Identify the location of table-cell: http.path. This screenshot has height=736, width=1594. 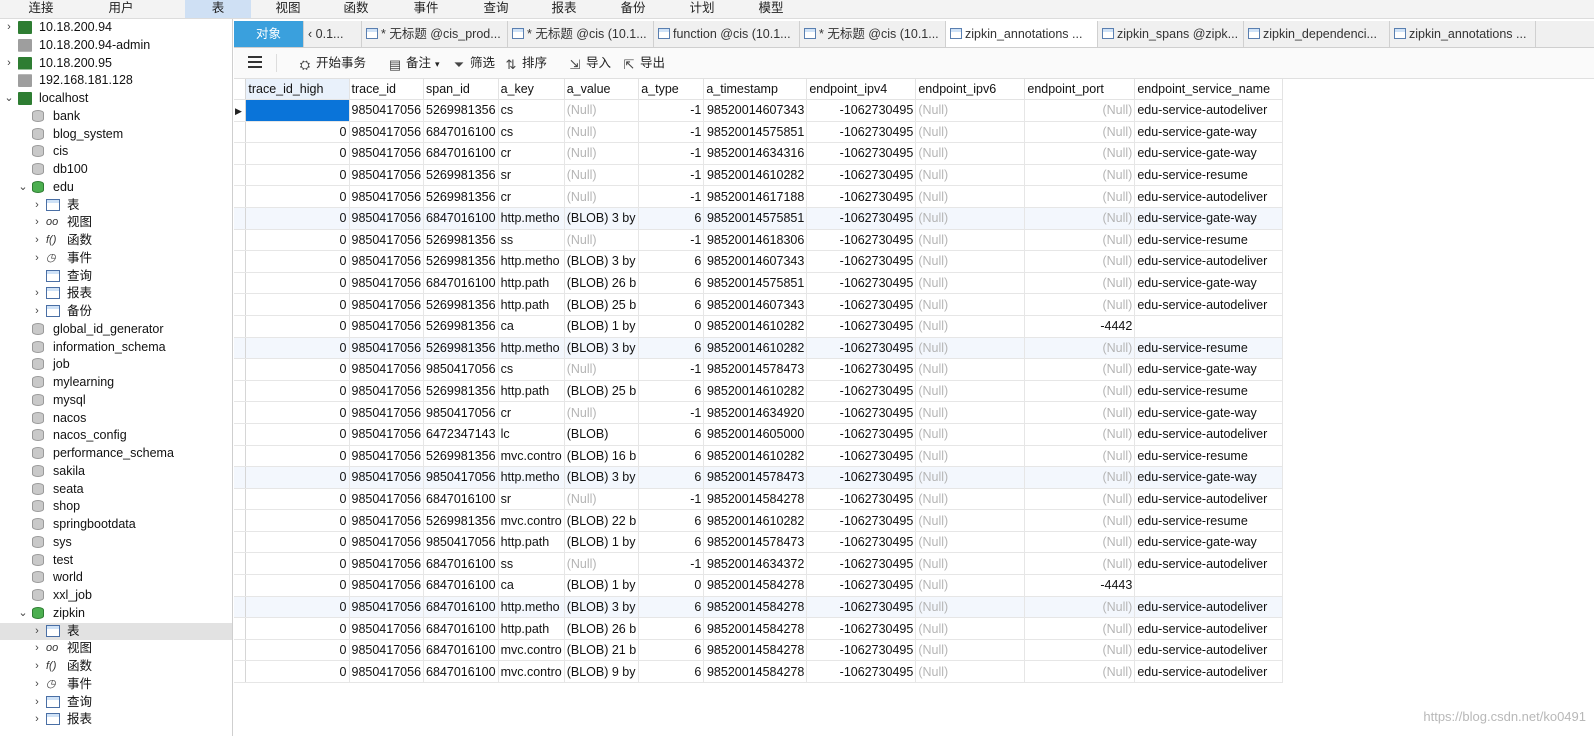
(531, 628).